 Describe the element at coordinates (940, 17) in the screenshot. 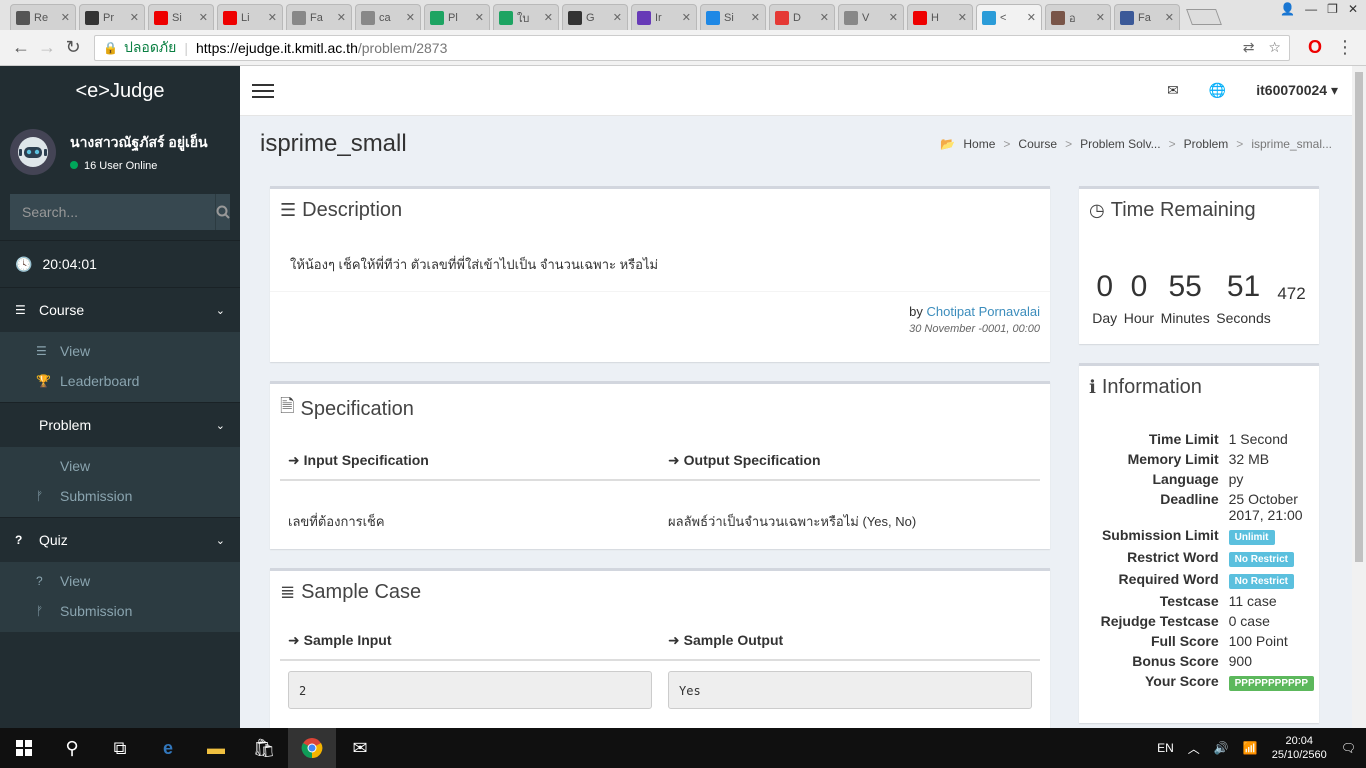

I see `browser-tab: H ✕` at that location.